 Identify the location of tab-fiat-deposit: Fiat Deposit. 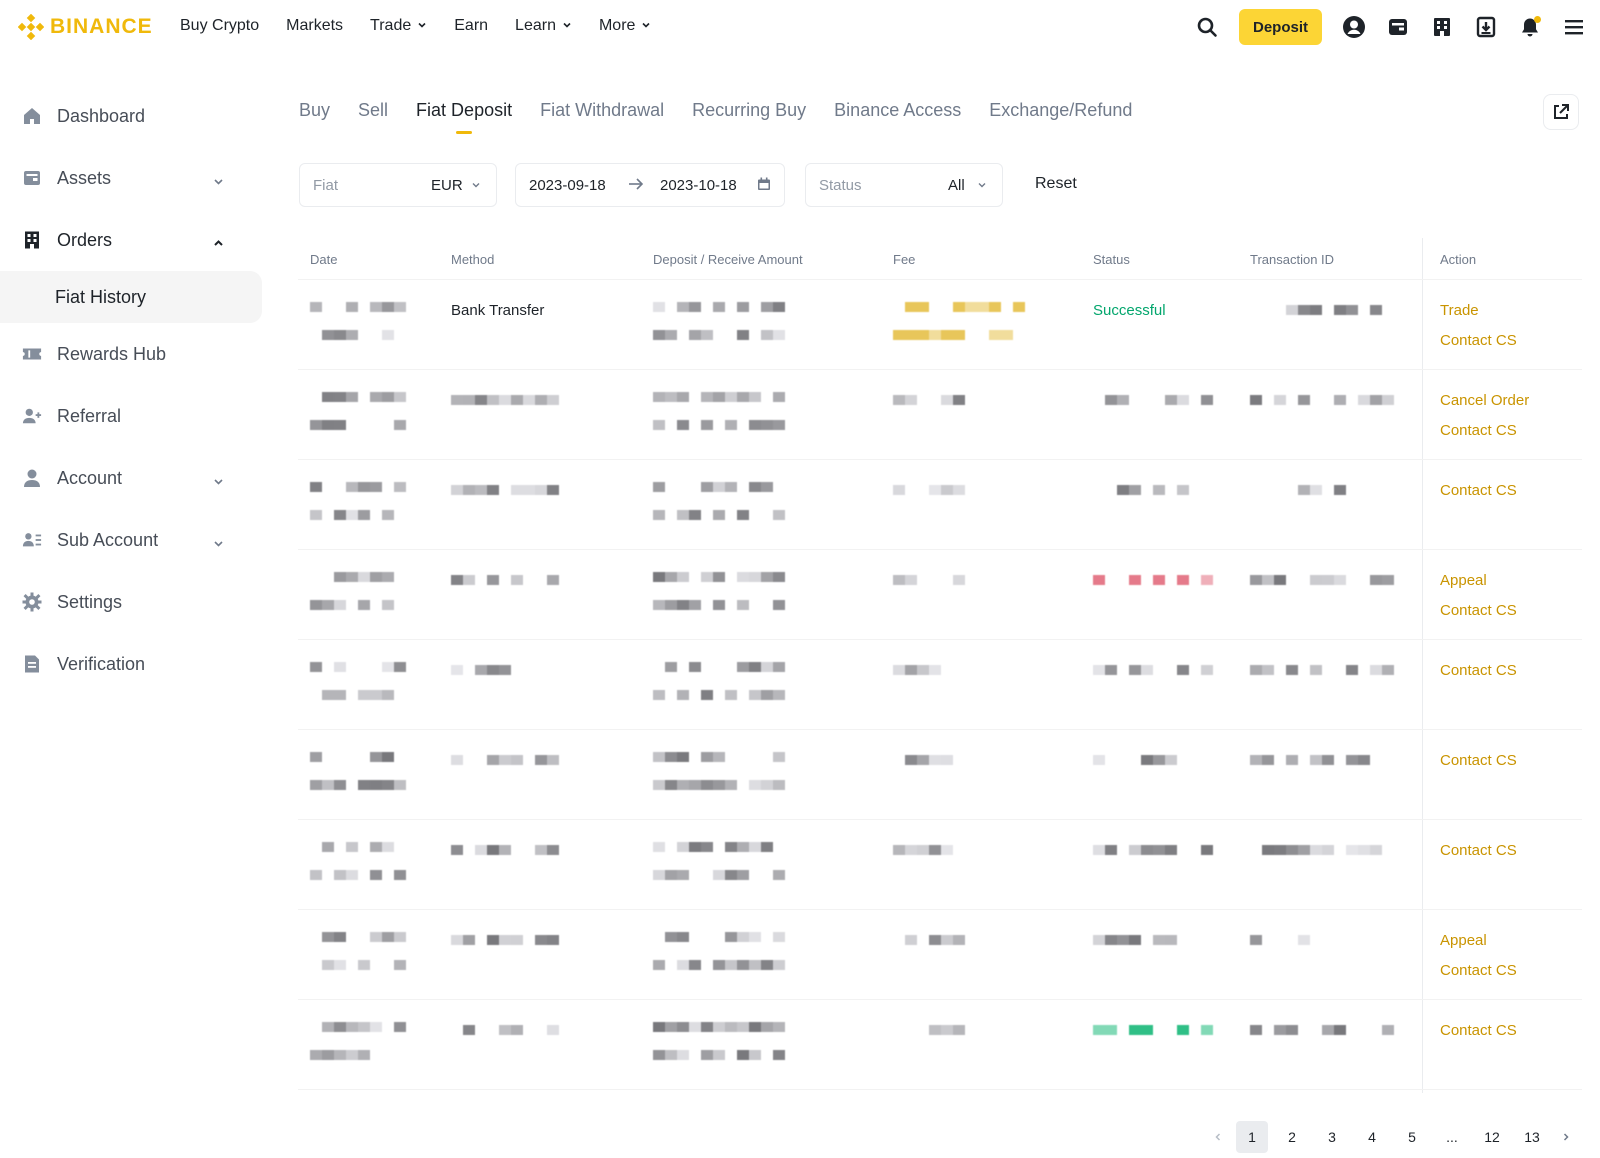
(464, 117).